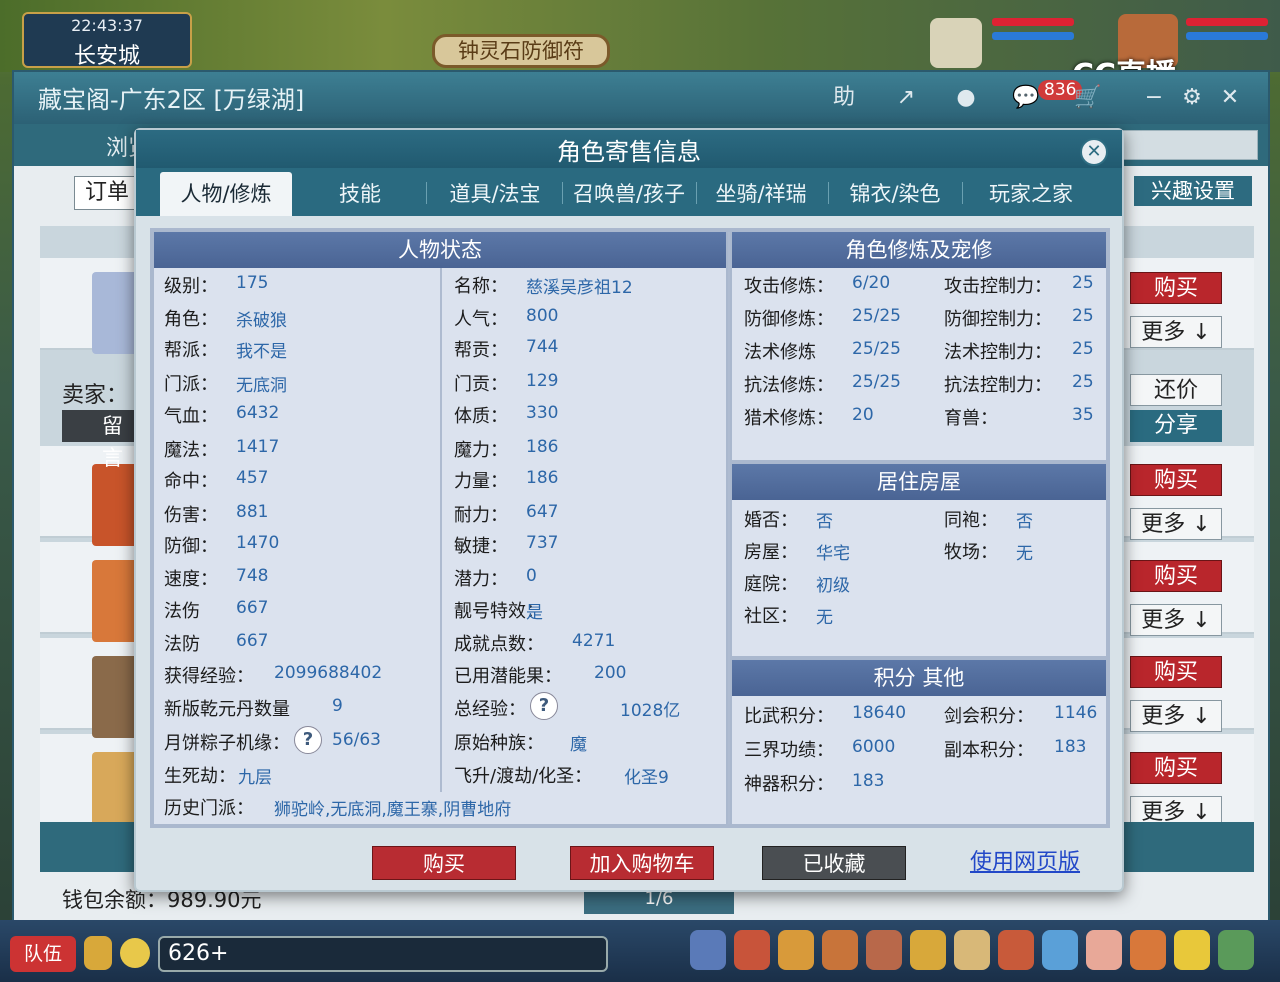 The image size is (1280, 982). What do you see at coordinates (956, 43) in the screenshot?
I see `pet-portrait-icon` at bounding box center [956, 43].